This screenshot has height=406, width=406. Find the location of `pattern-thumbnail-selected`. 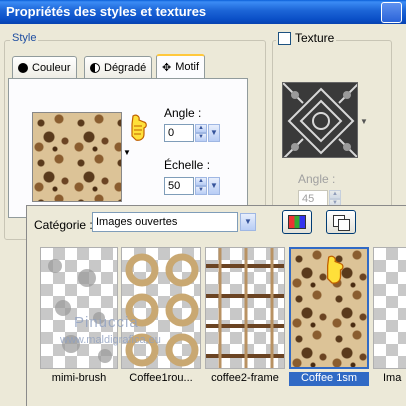

pattern-thumbnail-selected is located at coordinates (329, 308).